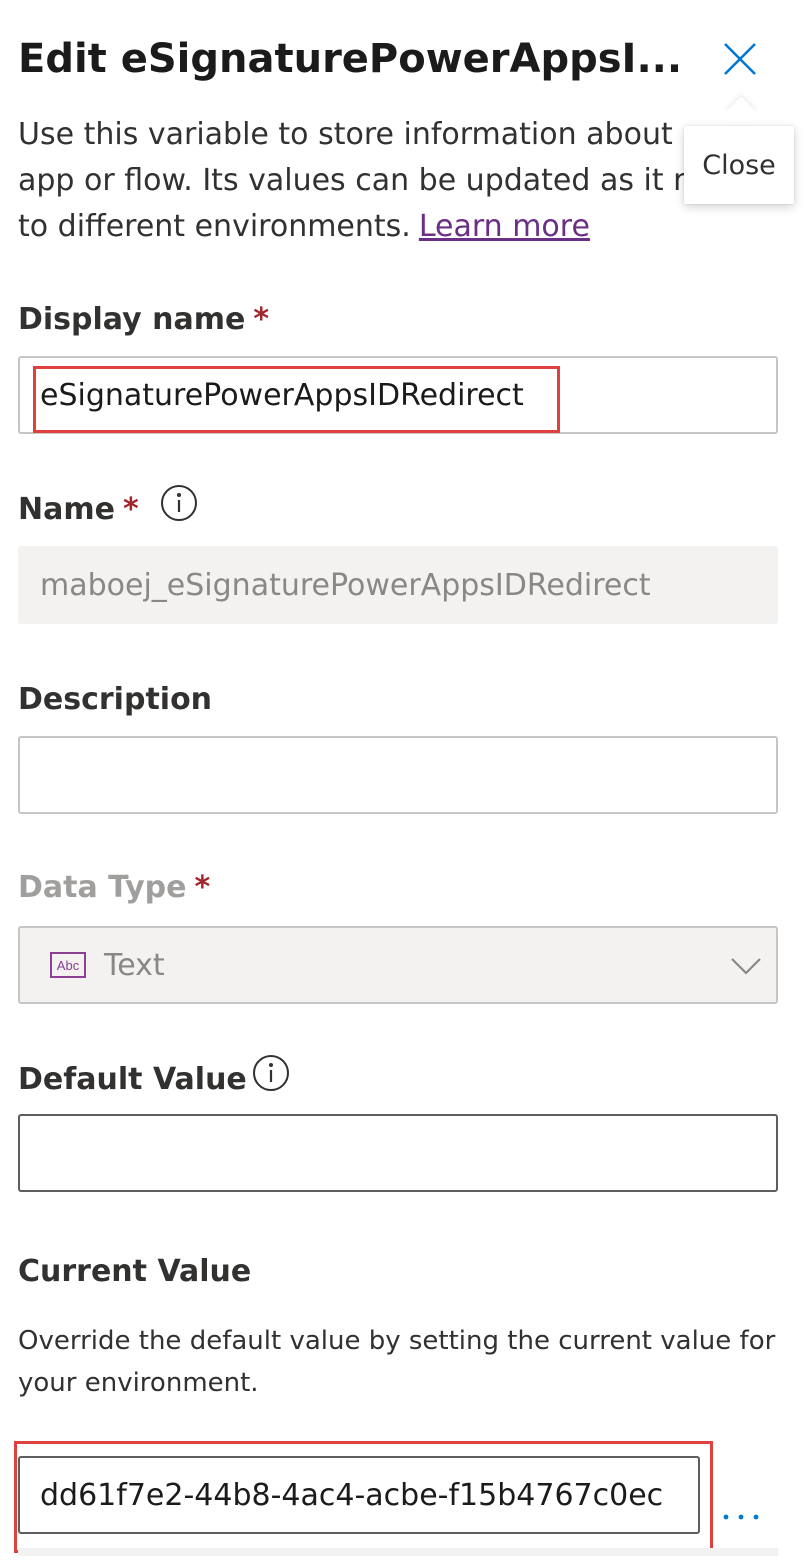 This screenshot has width=806, height=1562. Describe the element at coordinates (132, 319) in the screenshot. I see `display-name-label-text: Display name` at that location.